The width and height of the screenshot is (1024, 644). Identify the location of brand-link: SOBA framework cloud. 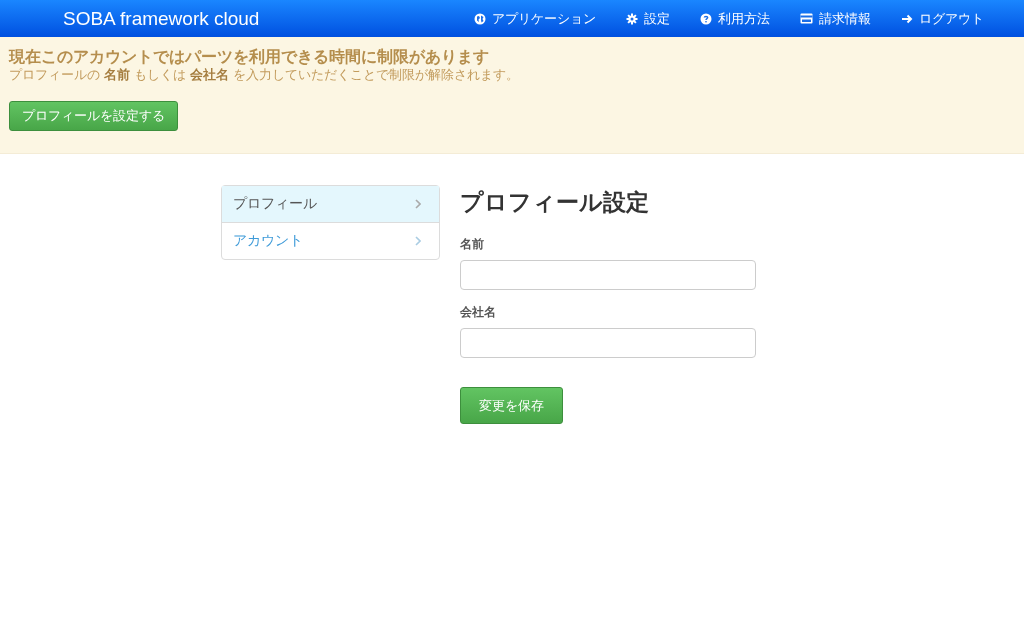
(161, 18).